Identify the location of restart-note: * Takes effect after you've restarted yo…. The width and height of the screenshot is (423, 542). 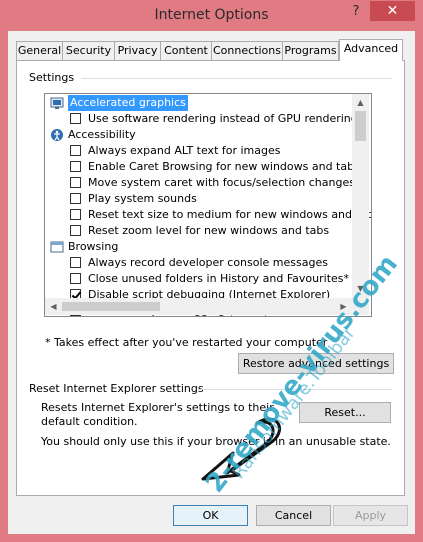
(186, 342).